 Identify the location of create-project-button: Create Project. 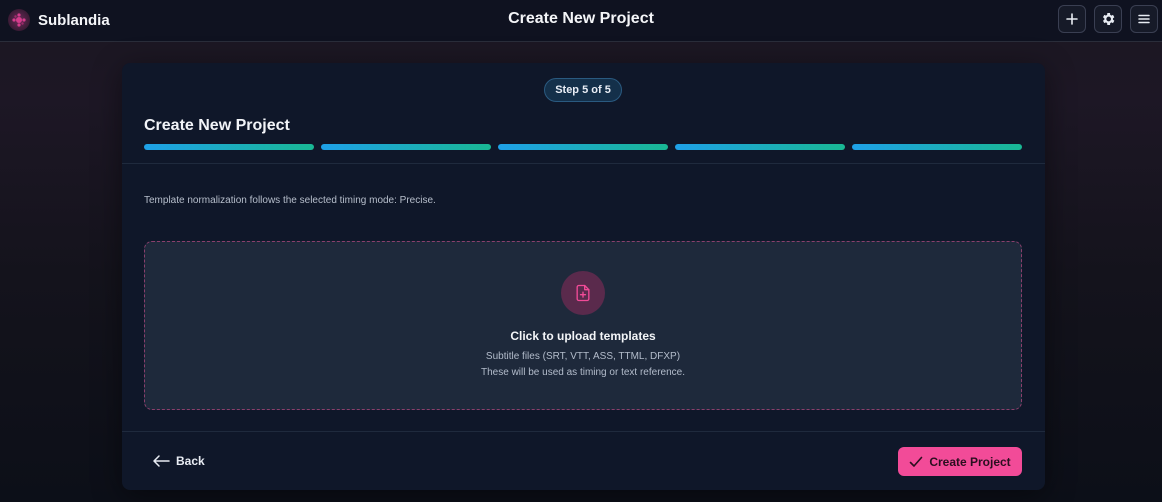
(960, 461).